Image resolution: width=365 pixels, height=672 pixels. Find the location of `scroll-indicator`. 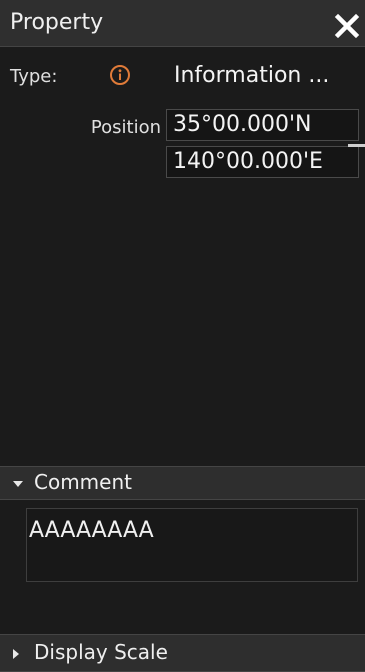

scroll-indicator is located at coordinates (356, 145).